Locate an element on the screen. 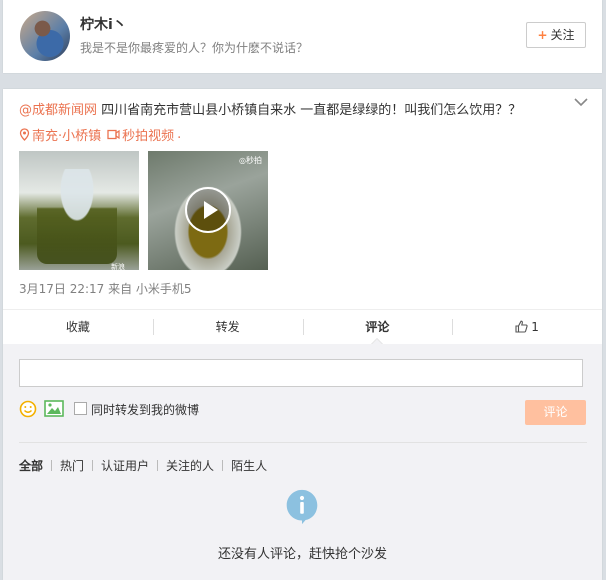  play-icon is located at coordinates (208, 210).